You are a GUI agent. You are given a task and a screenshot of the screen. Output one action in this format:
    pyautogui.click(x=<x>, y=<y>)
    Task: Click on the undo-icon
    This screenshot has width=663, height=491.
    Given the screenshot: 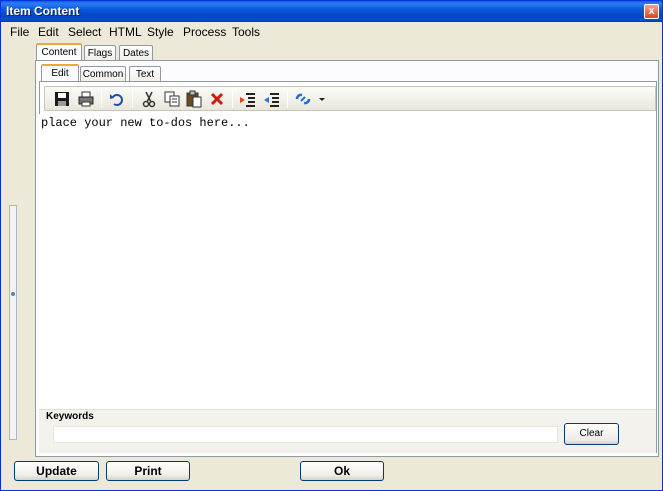 What is the action you would take?
    pyautogui.click(x=117, y=99)
    